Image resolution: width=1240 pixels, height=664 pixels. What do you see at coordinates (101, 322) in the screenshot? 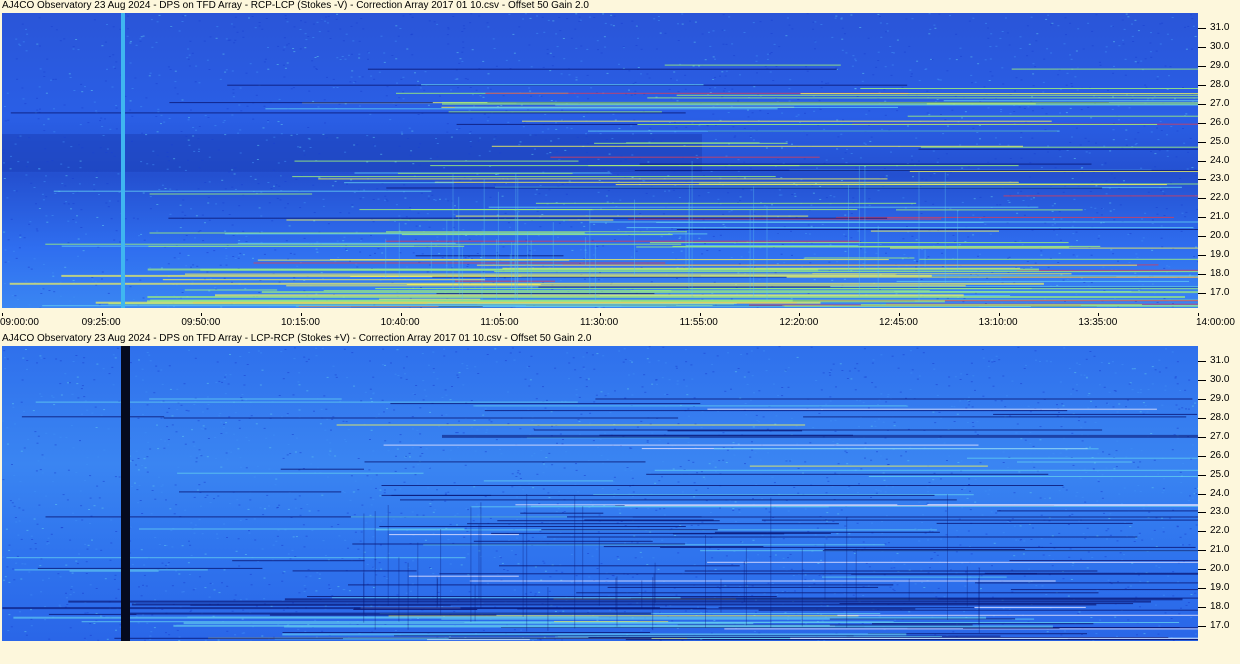
I see `x-tick-label: 09:25:00` at bounding box center [101, 322].